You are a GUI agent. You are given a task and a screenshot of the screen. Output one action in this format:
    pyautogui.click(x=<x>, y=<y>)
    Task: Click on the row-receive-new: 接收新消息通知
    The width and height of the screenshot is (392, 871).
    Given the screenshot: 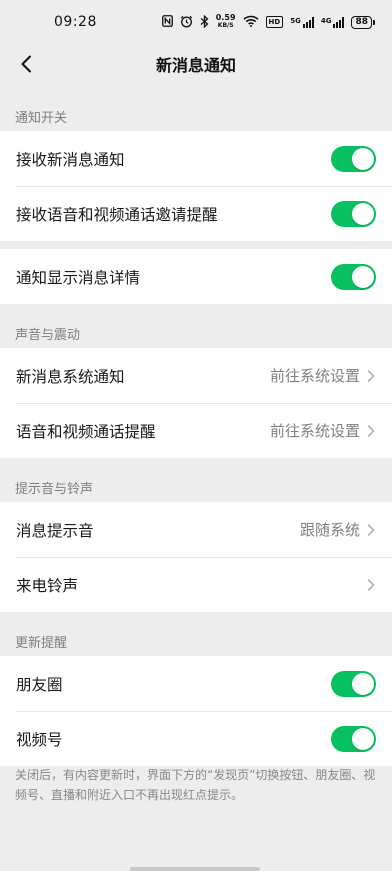 What is the action you would take?
    pyautogui.click(x=196, y=158)
    